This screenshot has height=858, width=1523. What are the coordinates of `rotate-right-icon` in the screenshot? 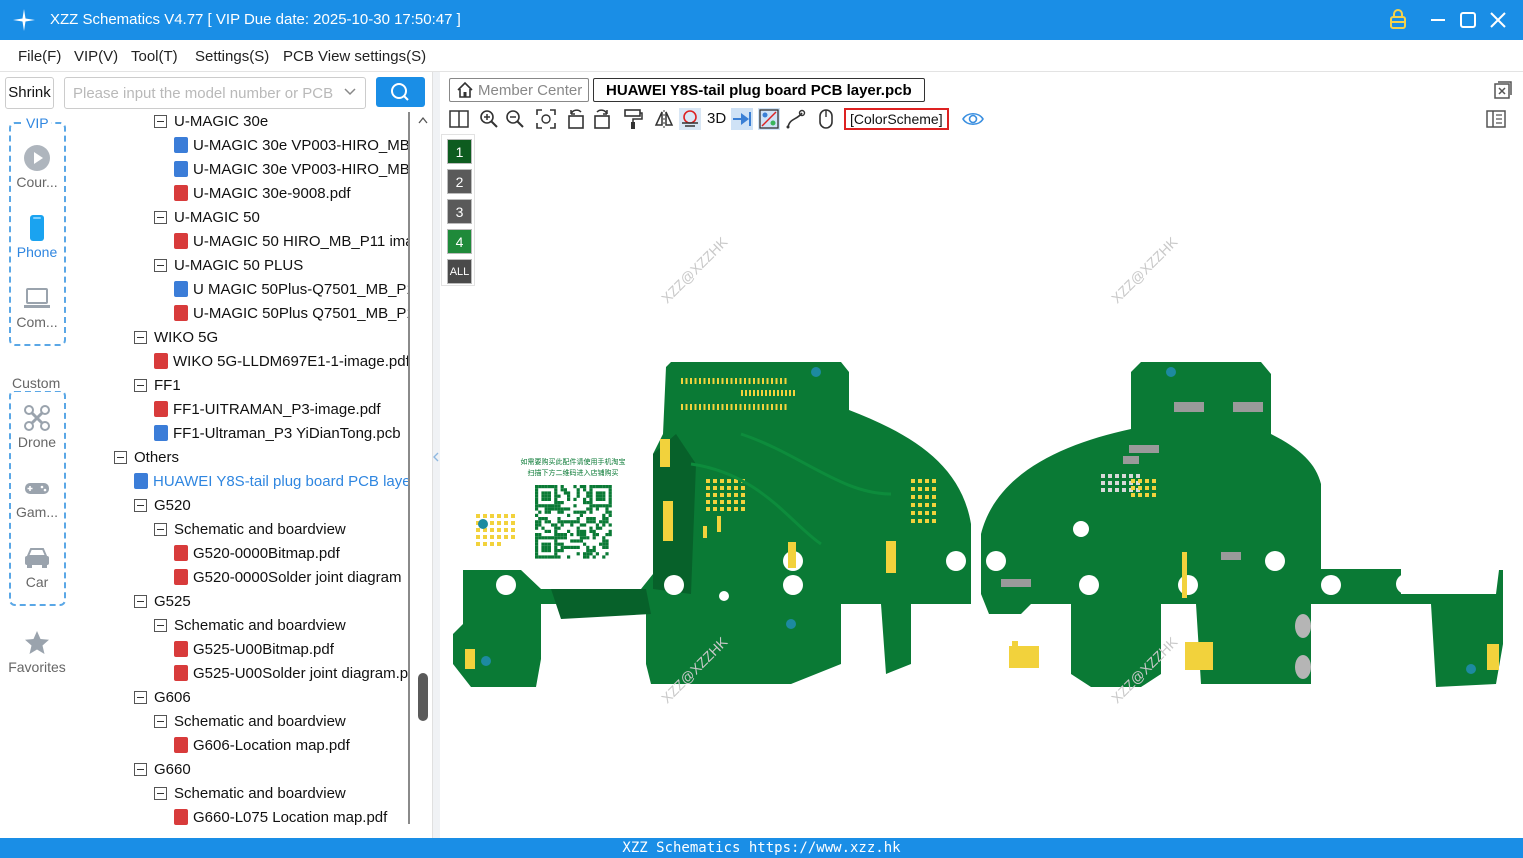 It's located at (602, 119).